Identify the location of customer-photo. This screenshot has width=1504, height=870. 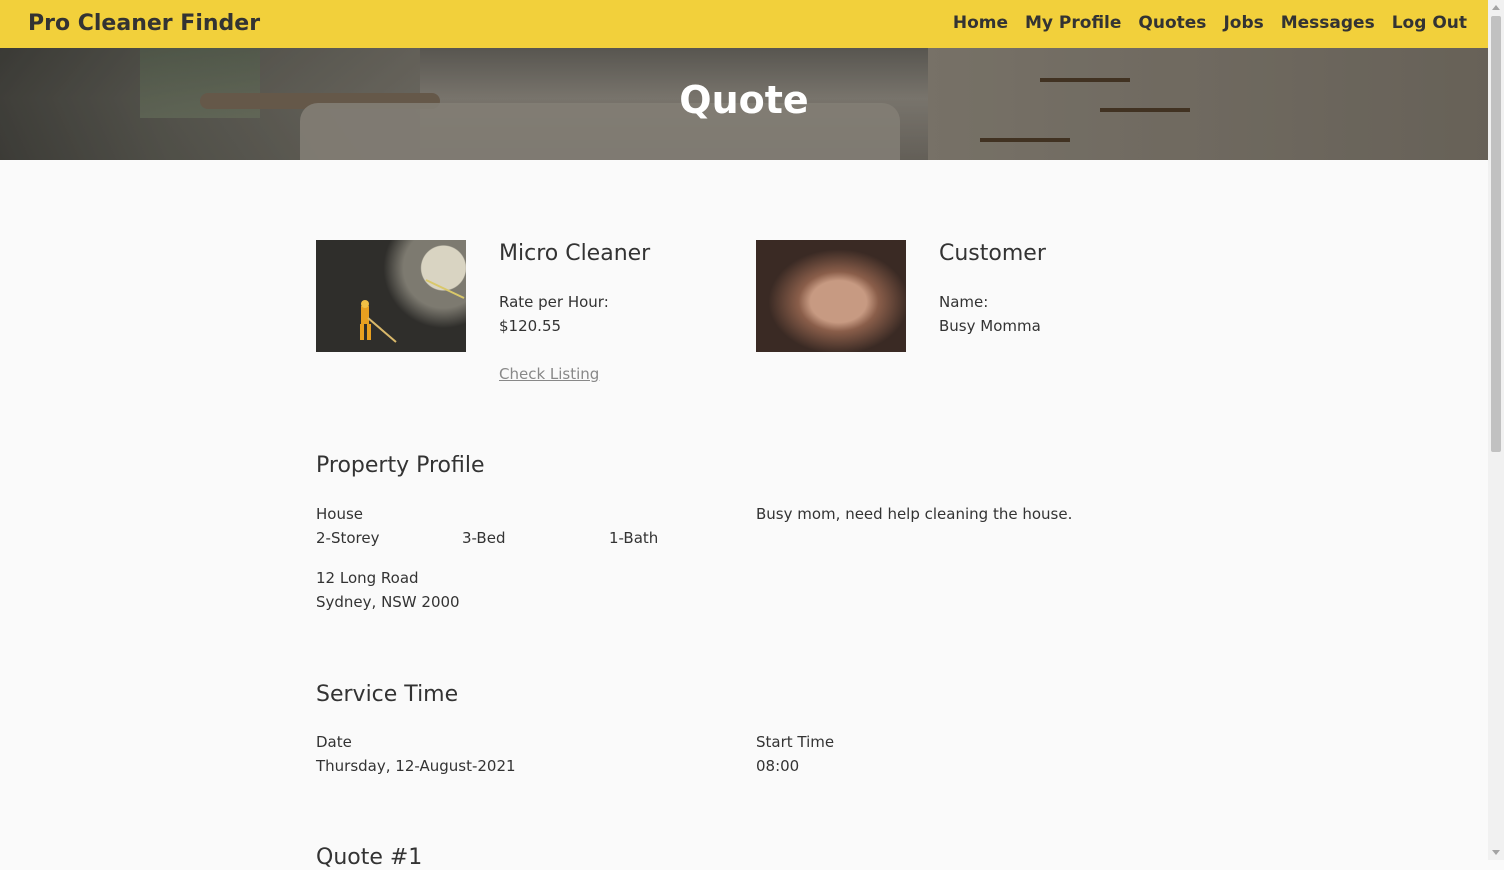
(831, 296).